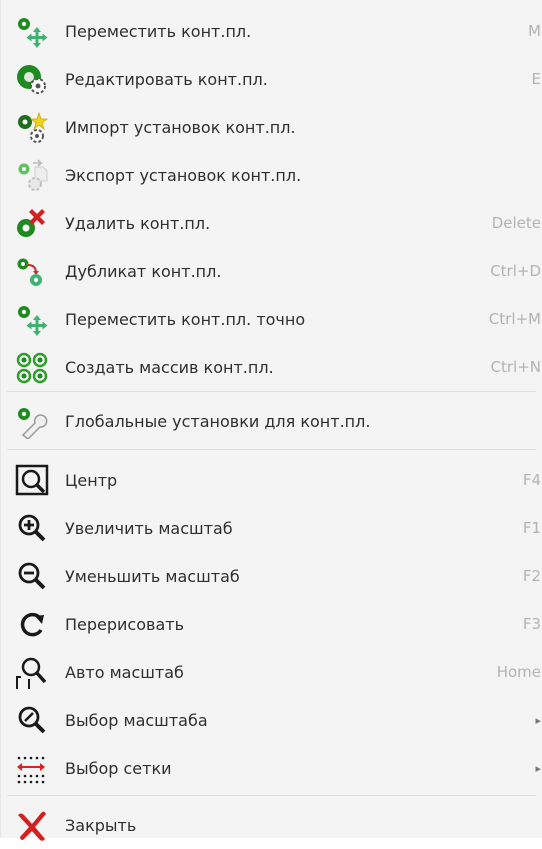 This screenshot has width=542, height=849. I want to click on menu-item-zoom-out: Уменьшить масштаб F2, so click(271, 576).